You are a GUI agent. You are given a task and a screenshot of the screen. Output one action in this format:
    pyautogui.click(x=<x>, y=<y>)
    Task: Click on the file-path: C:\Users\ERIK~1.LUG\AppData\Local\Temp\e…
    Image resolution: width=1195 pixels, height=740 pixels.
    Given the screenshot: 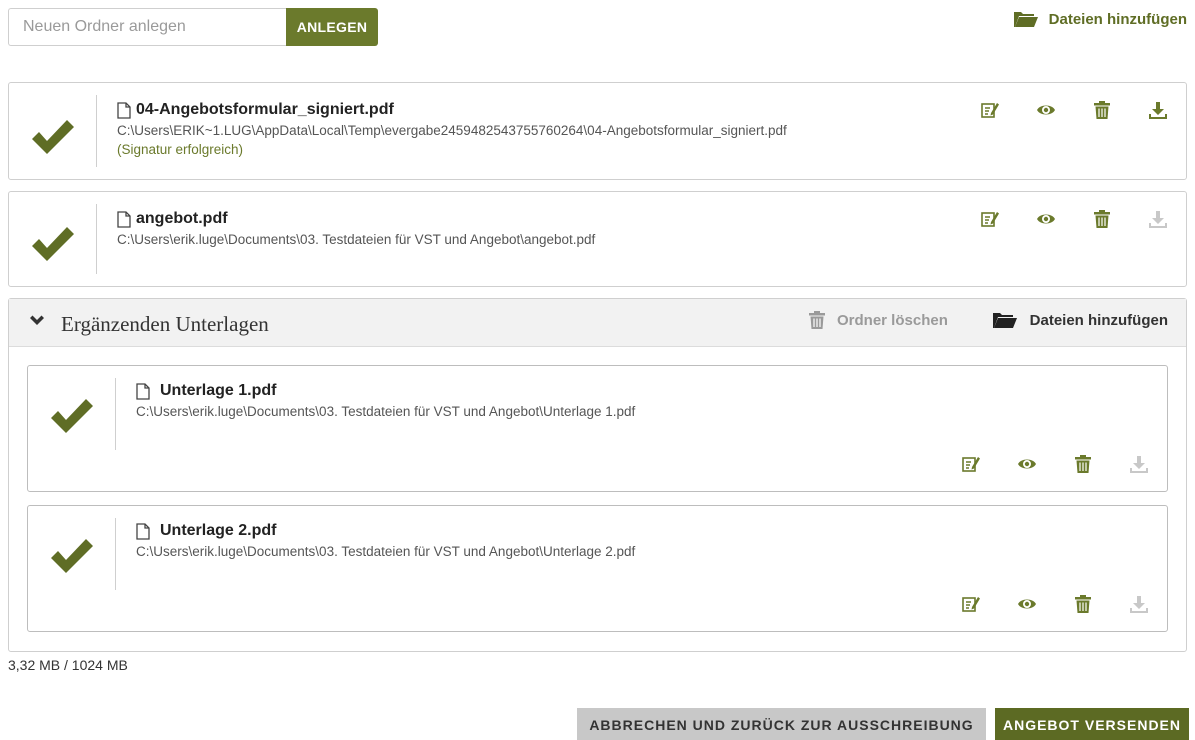 What is the action you would take?
    pyautogui.click(x=452, y=130)
    